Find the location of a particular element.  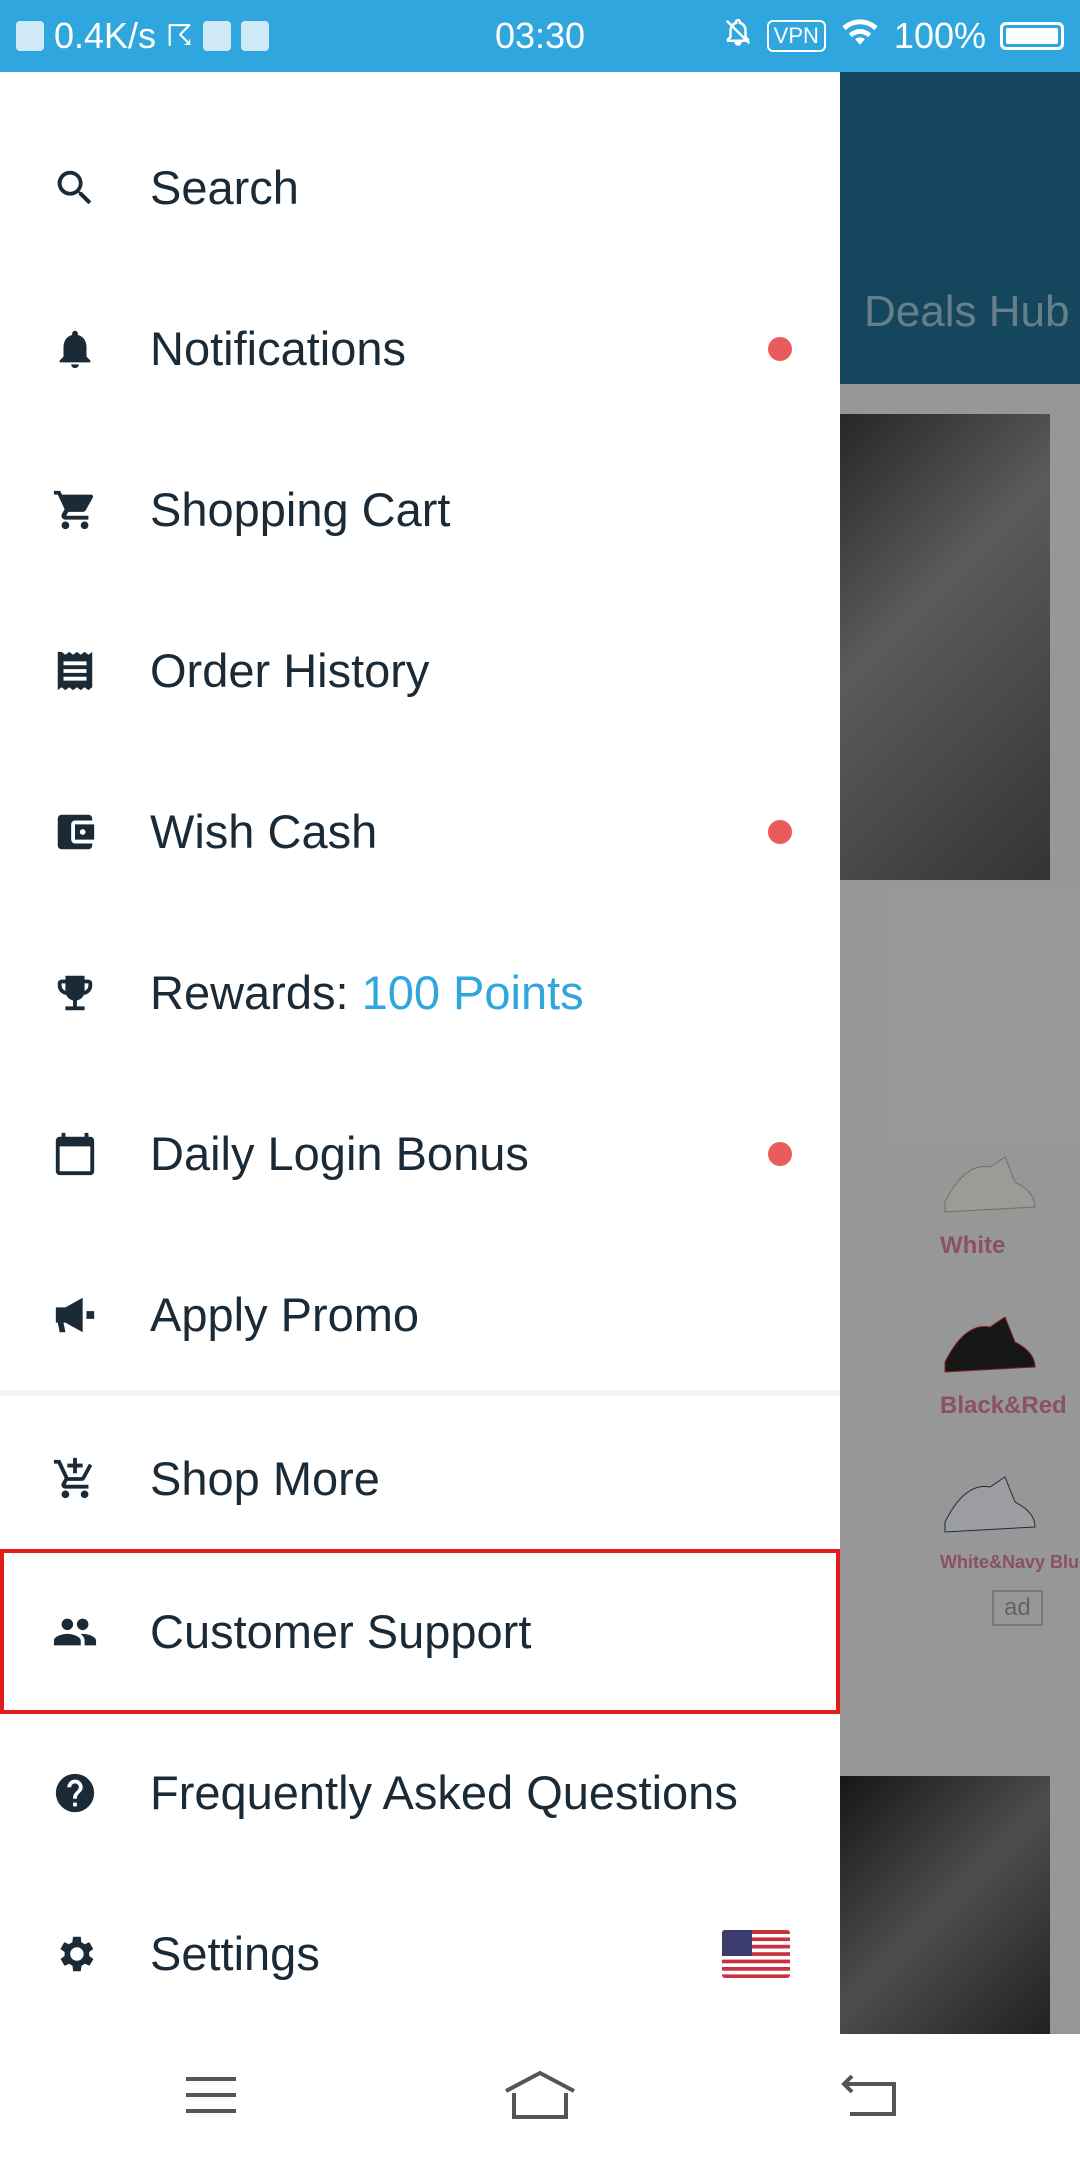

menu-label: Frequently Asked Questions is located at coordinates (444, 1792).